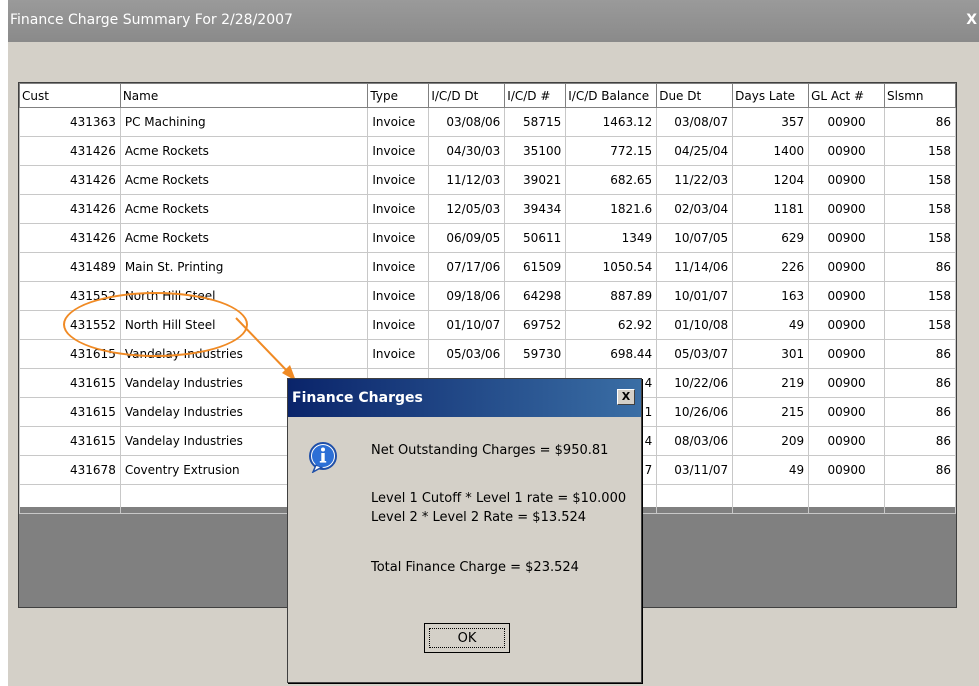 The height and width of the screenshot is (686, 979). I want to click on ok-button-label: OK, so click(467, 638).